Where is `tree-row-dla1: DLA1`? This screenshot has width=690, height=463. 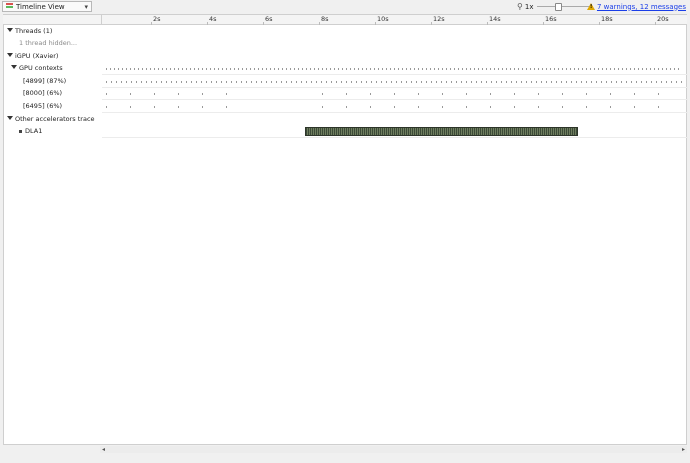
tree-row-dla1: DLA1 is located at coordinates (346, 132).